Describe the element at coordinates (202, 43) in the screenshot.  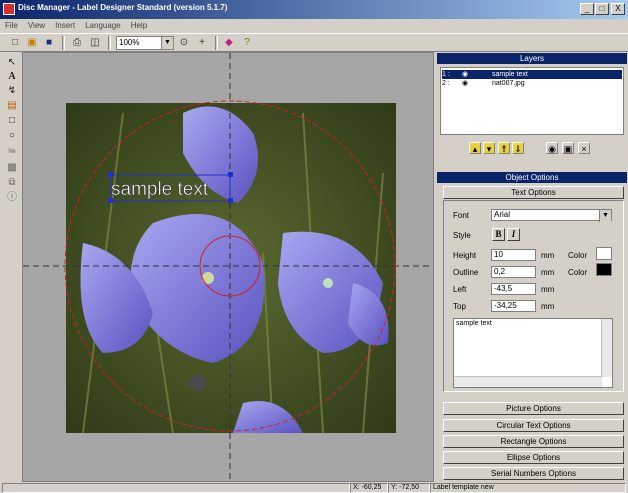
I see `crosshair-icon: +` at that location.